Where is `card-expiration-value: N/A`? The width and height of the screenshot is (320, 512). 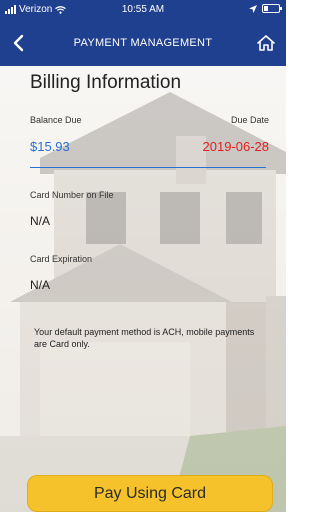
card-expiration-value: N/A is located at coordinates (40, 285).